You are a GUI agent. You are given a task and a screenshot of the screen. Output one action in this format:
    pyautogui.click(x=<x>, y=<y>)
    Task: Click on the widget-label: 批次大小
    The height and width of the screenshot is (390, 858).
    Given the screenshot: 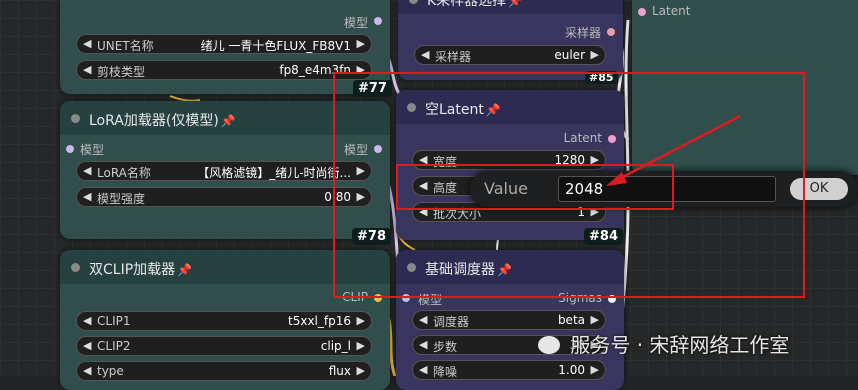 What is the action you would take?
    pyautogui.click(x=457, y=214)
    